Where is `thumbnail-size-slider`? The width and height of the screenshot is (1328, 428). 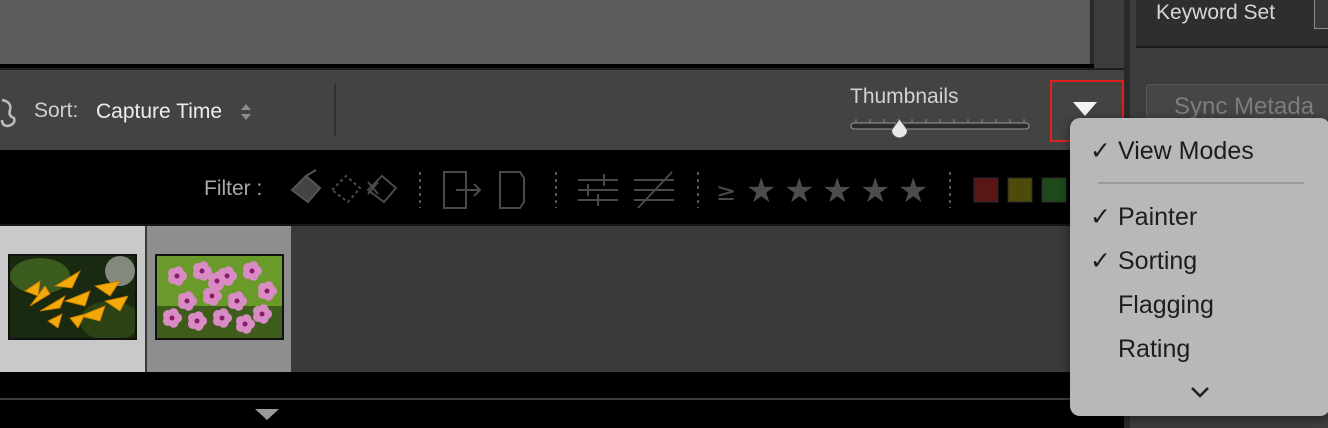 thumbnail-size-slider is located at coordinates (941, 126).